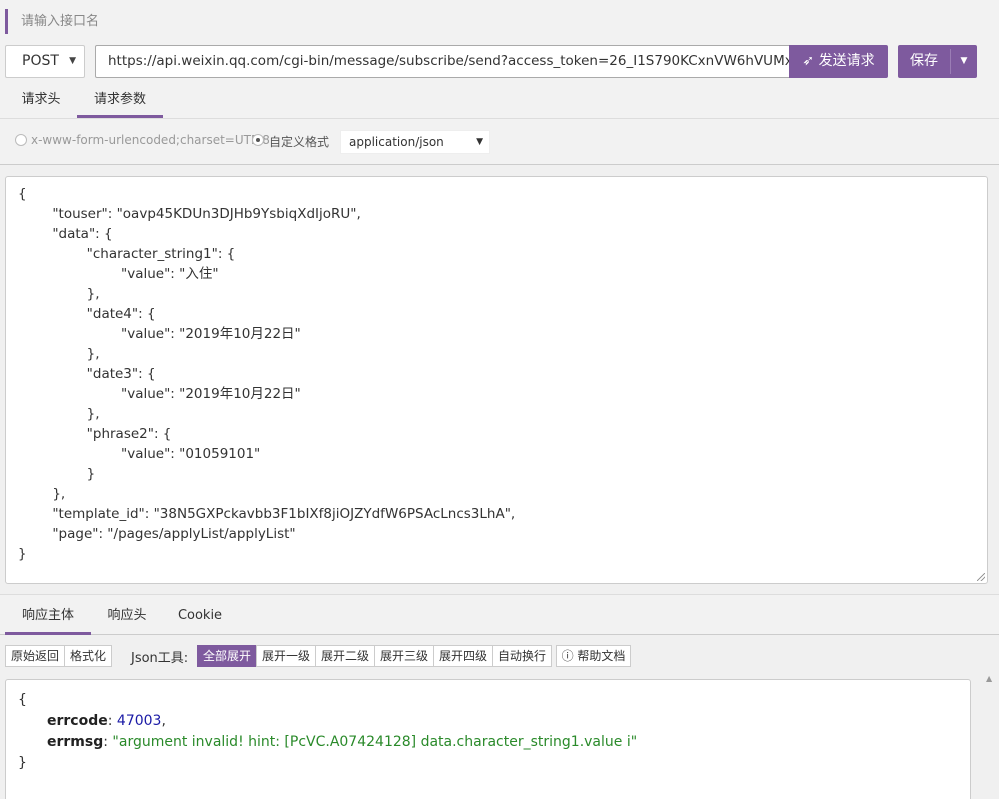 The image size is (999, 799). Describe the element at coordinates (227, 656) in the screenshot. I see `expand-all-button: 全部展开` at that location.